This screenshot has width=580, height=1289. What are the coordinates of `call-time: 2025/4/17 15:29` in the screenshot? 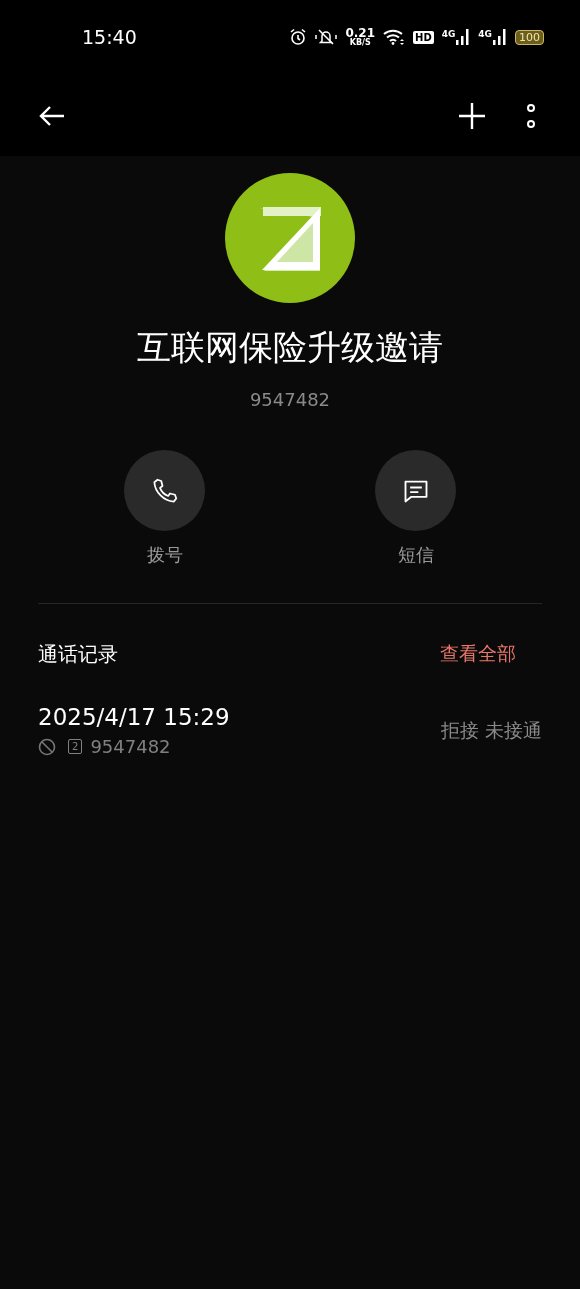 It's located at (134, 717).